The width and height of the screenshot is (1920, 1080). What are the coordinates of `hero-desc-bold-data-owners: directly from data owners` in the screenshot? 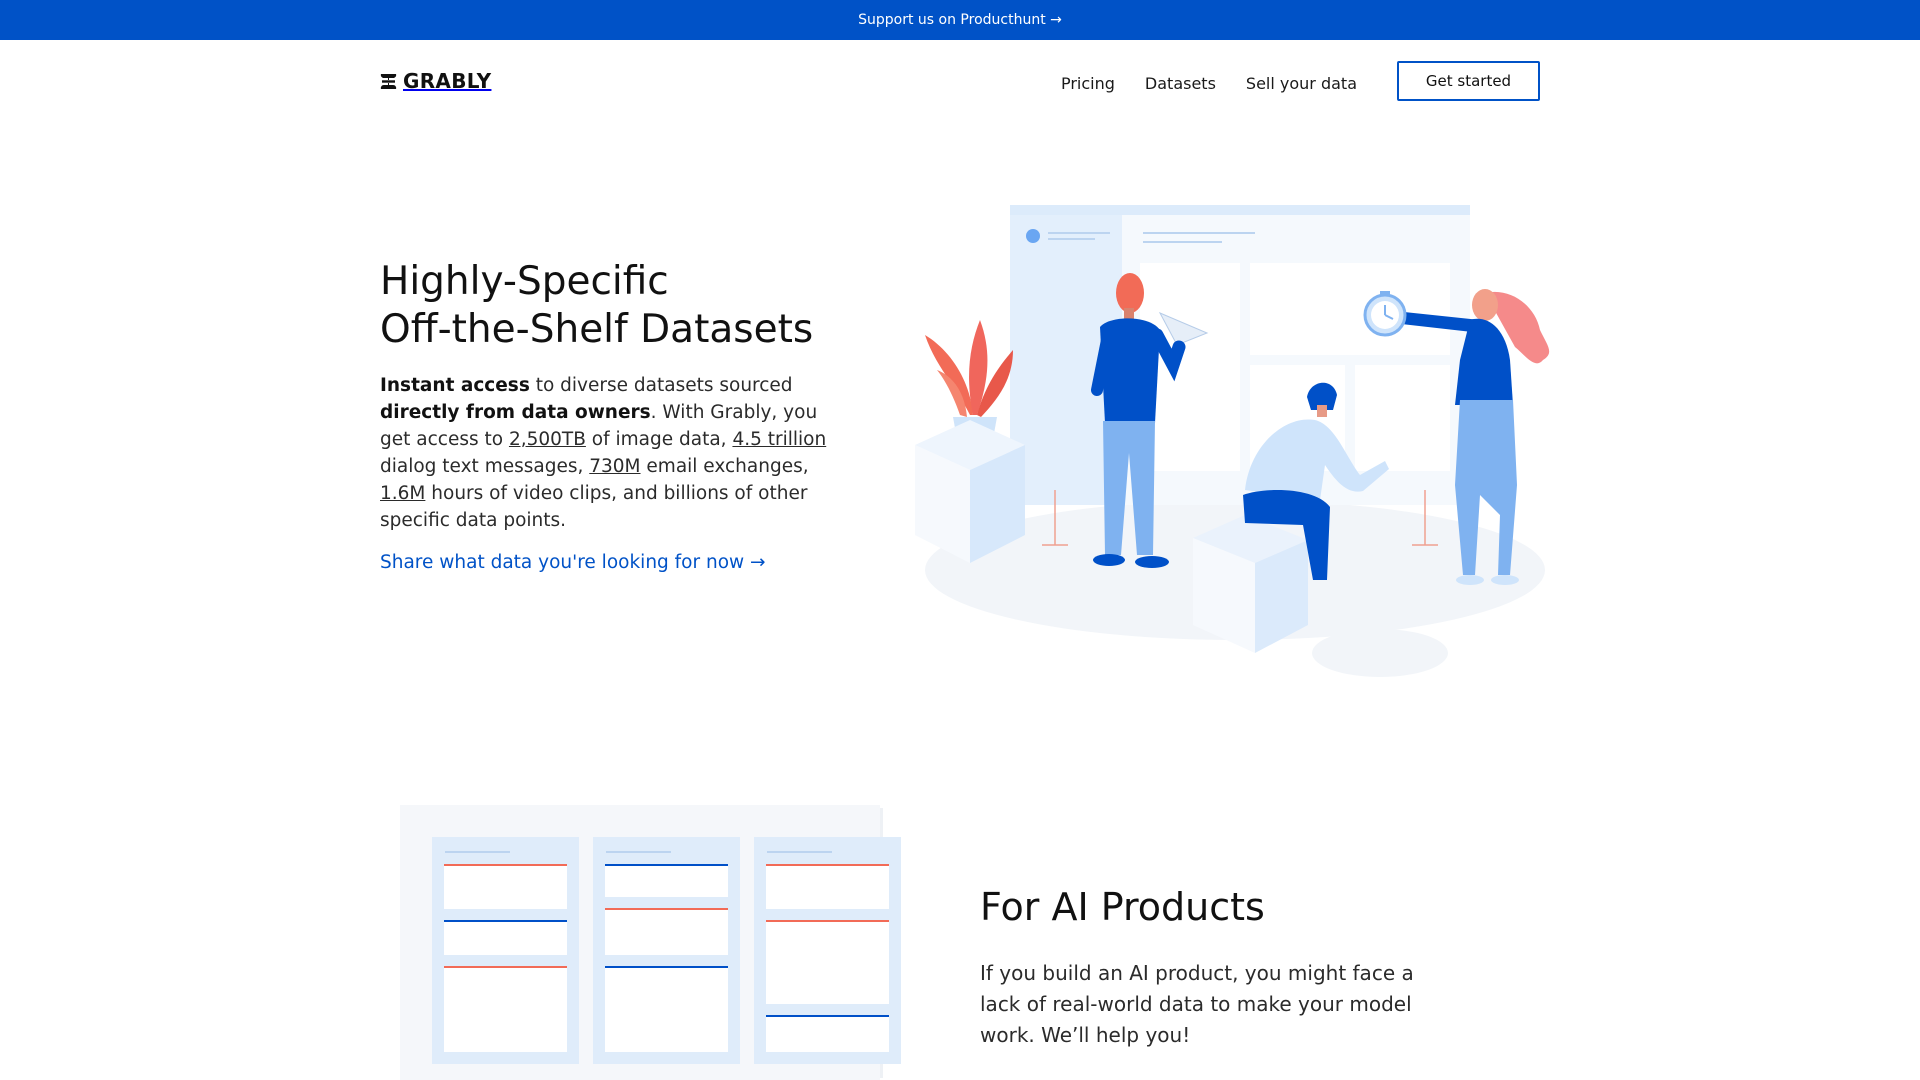 It's located at (515, 412).